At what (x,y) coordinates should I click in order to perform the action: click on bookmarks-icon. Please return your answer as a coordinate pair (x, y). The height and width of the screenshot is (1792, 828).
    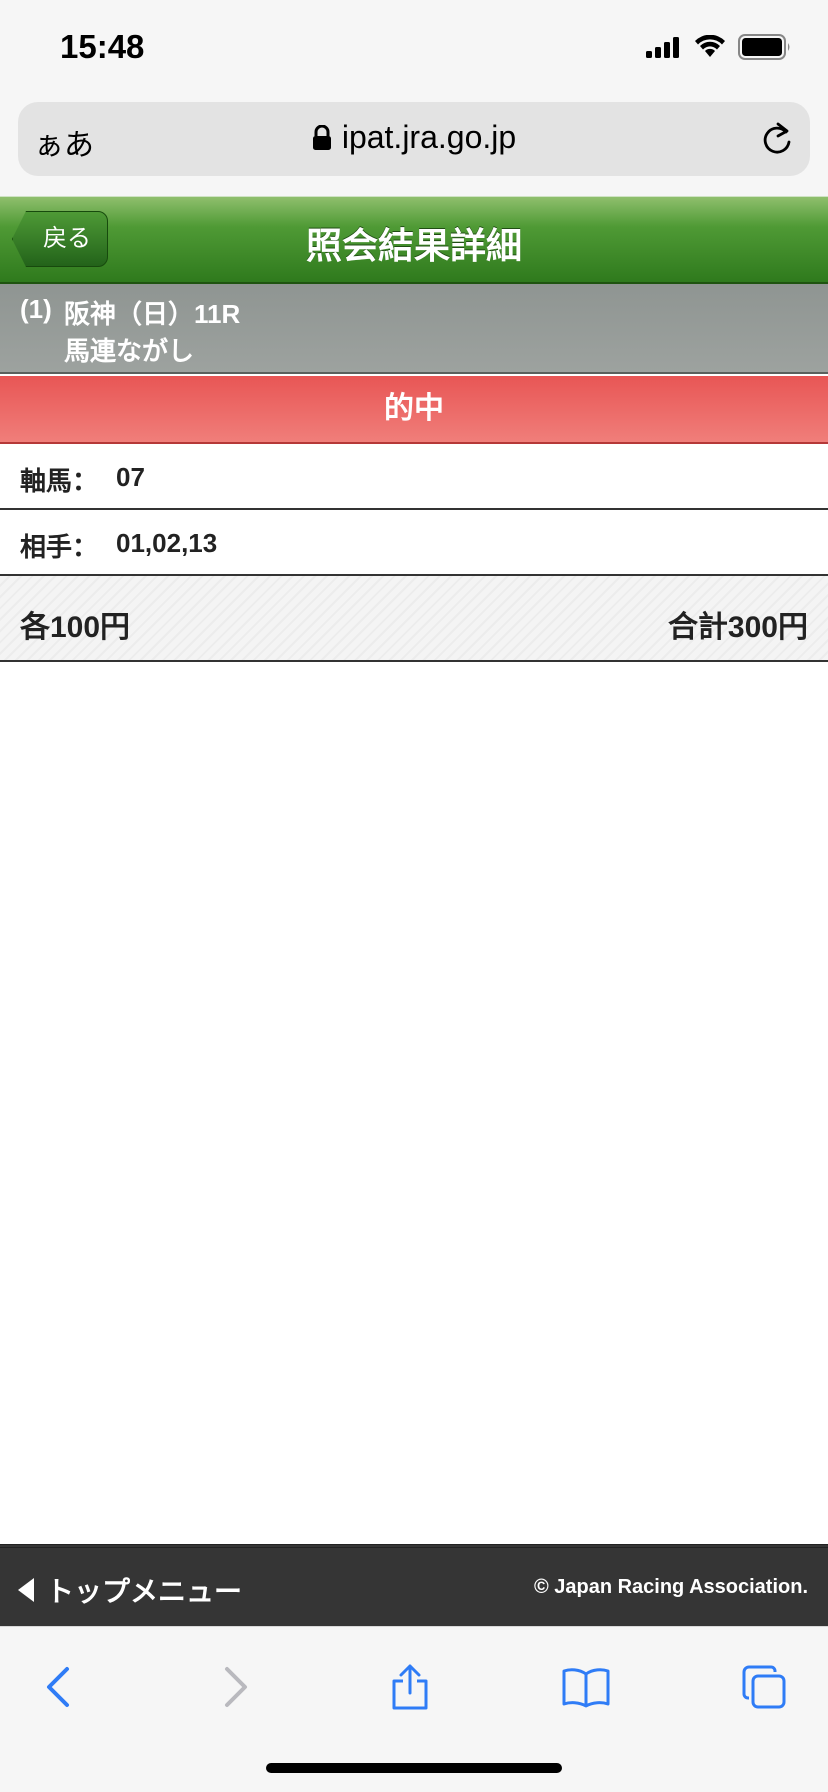
    Looking at the image, I should click on (586, 1688).